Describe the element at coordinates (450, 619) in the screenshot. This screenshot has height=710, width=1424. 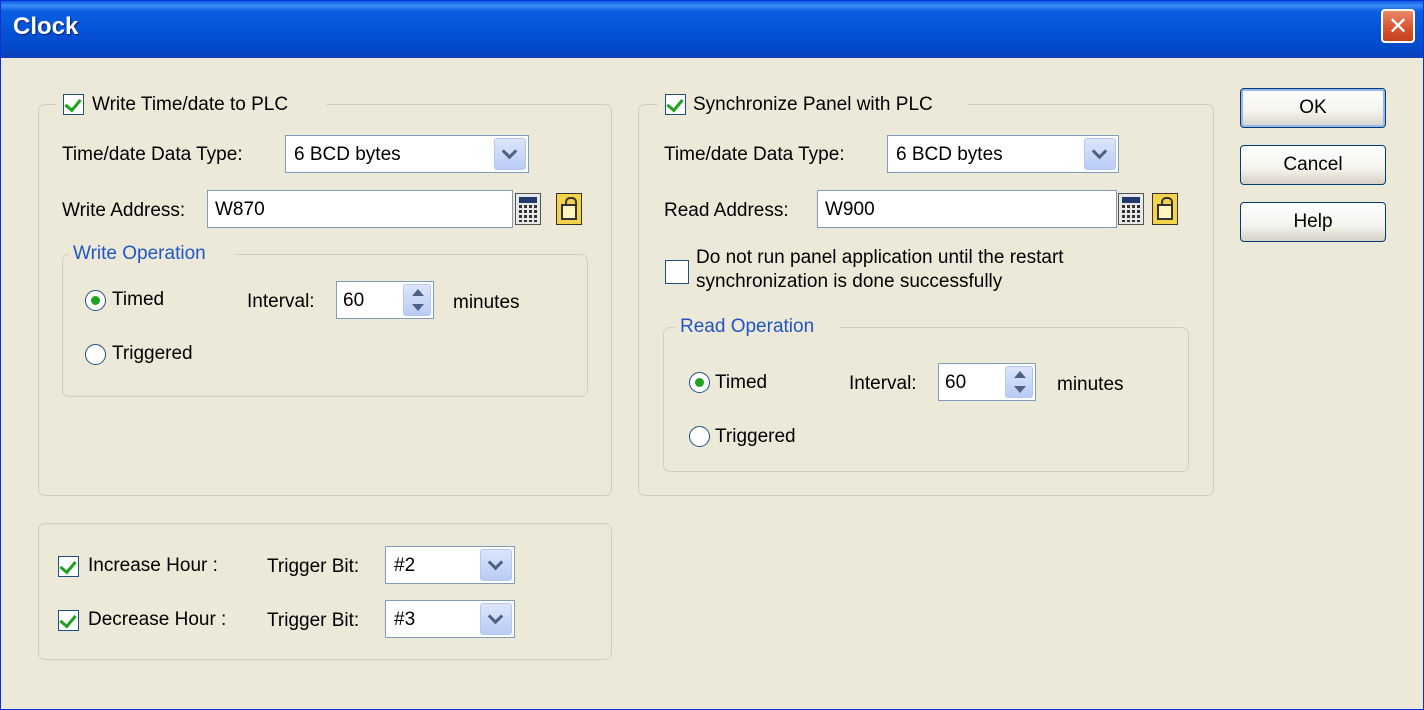
I see `decrease-trigger-select: #3` at that location.